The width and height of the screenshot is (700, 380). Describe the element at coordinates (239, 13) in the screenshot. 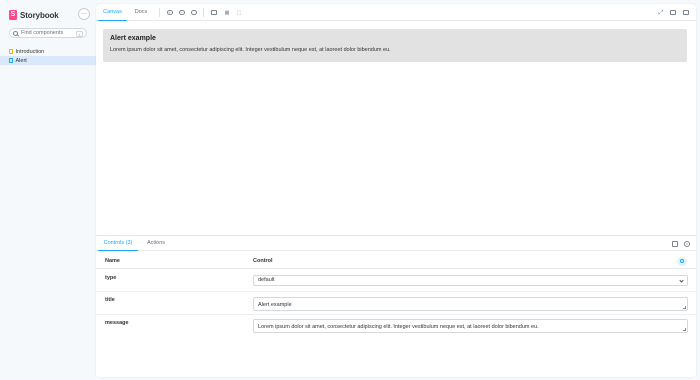

I see `outline-icon: ⬚` at that location.